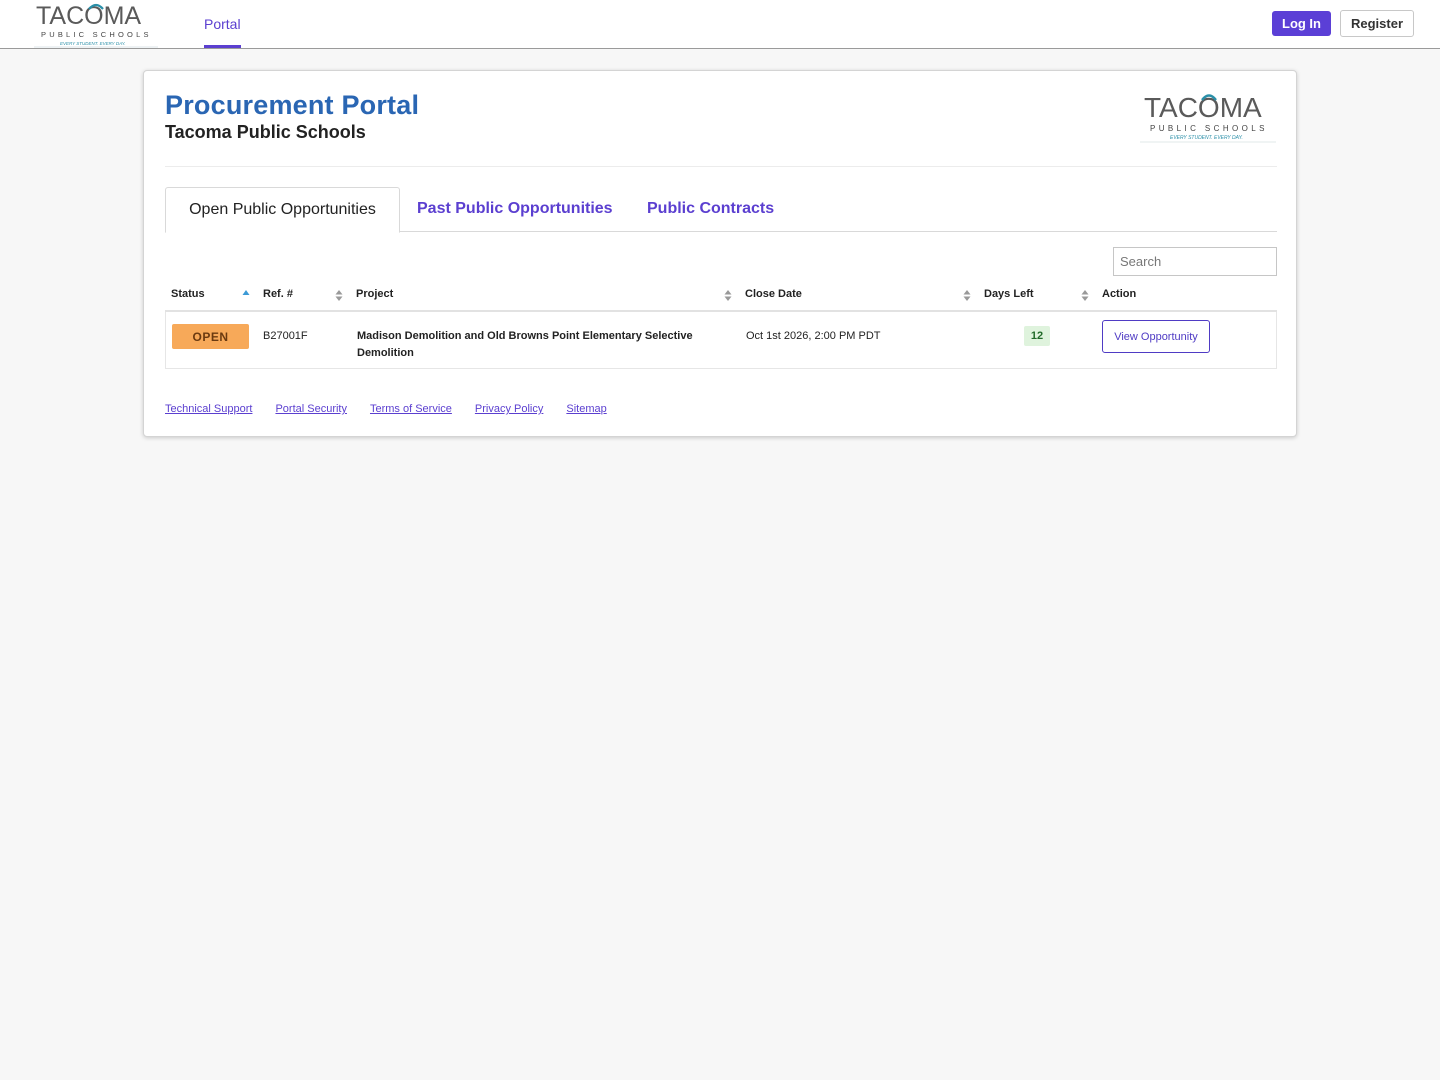  What do you see at coordinates (710, 209) in the screenshot?
I see `tab-public-contracts: Public Contracts` at bounding box center [710, 209].